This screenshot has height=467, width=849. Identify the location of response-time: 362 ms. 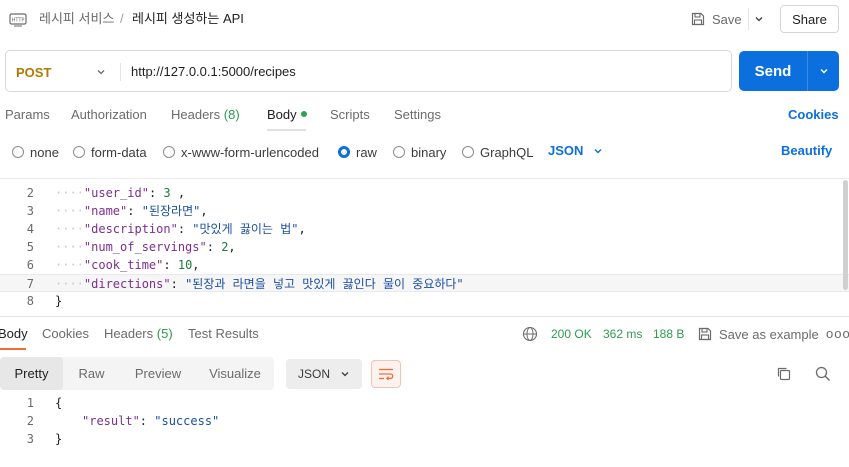
(622, 334).